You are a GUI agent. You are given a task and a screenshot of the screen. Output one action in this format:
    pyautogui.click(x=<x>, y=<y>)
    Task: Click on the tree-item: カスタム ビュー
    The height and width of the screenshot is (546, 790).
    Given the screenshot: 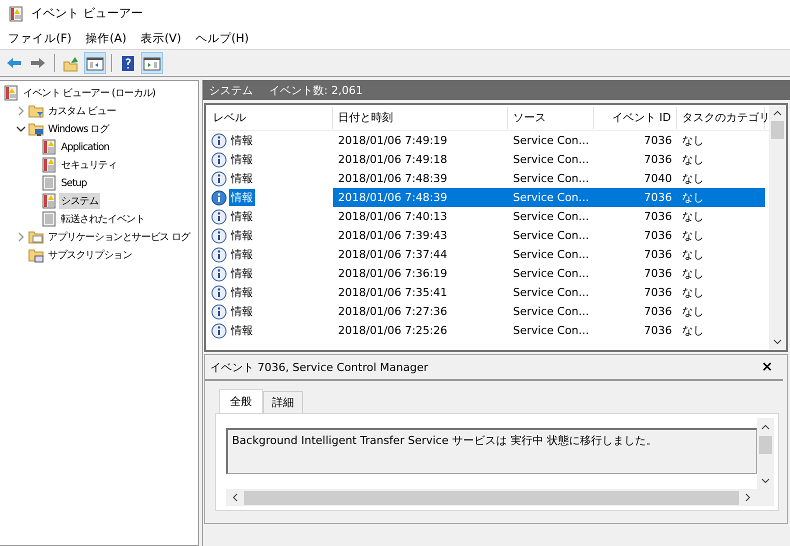 What is the action you would take?
    pyautogui.click(x=82, y=111)
    